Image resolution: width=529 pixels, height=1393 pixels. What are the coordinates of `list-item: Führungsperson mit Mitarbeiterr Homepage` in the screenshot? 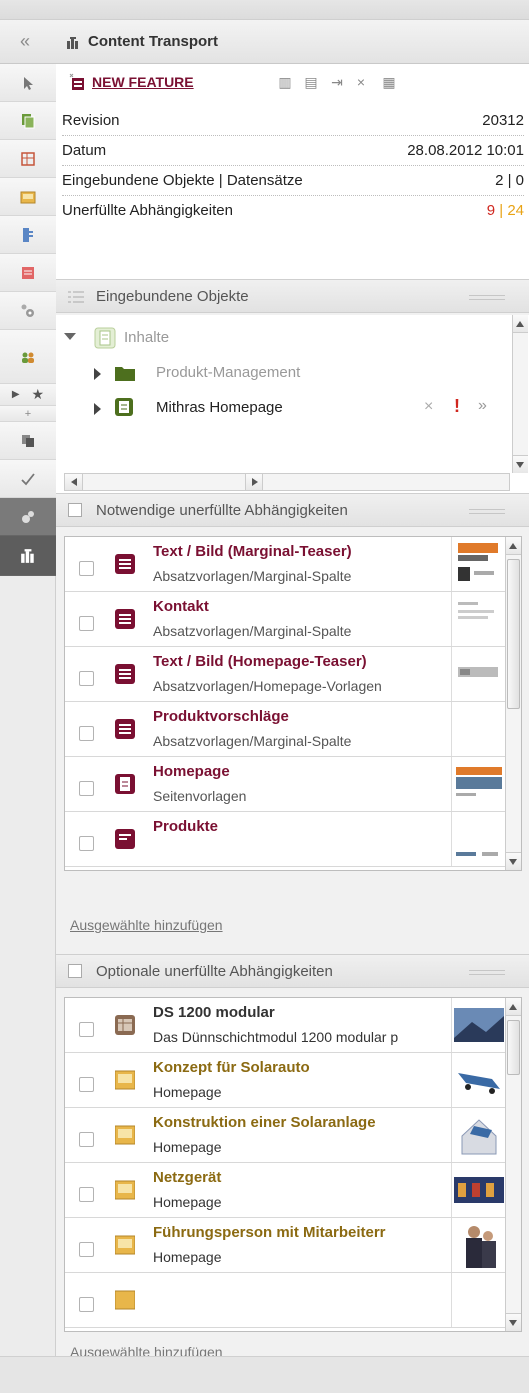 It's located at (285, 1245).